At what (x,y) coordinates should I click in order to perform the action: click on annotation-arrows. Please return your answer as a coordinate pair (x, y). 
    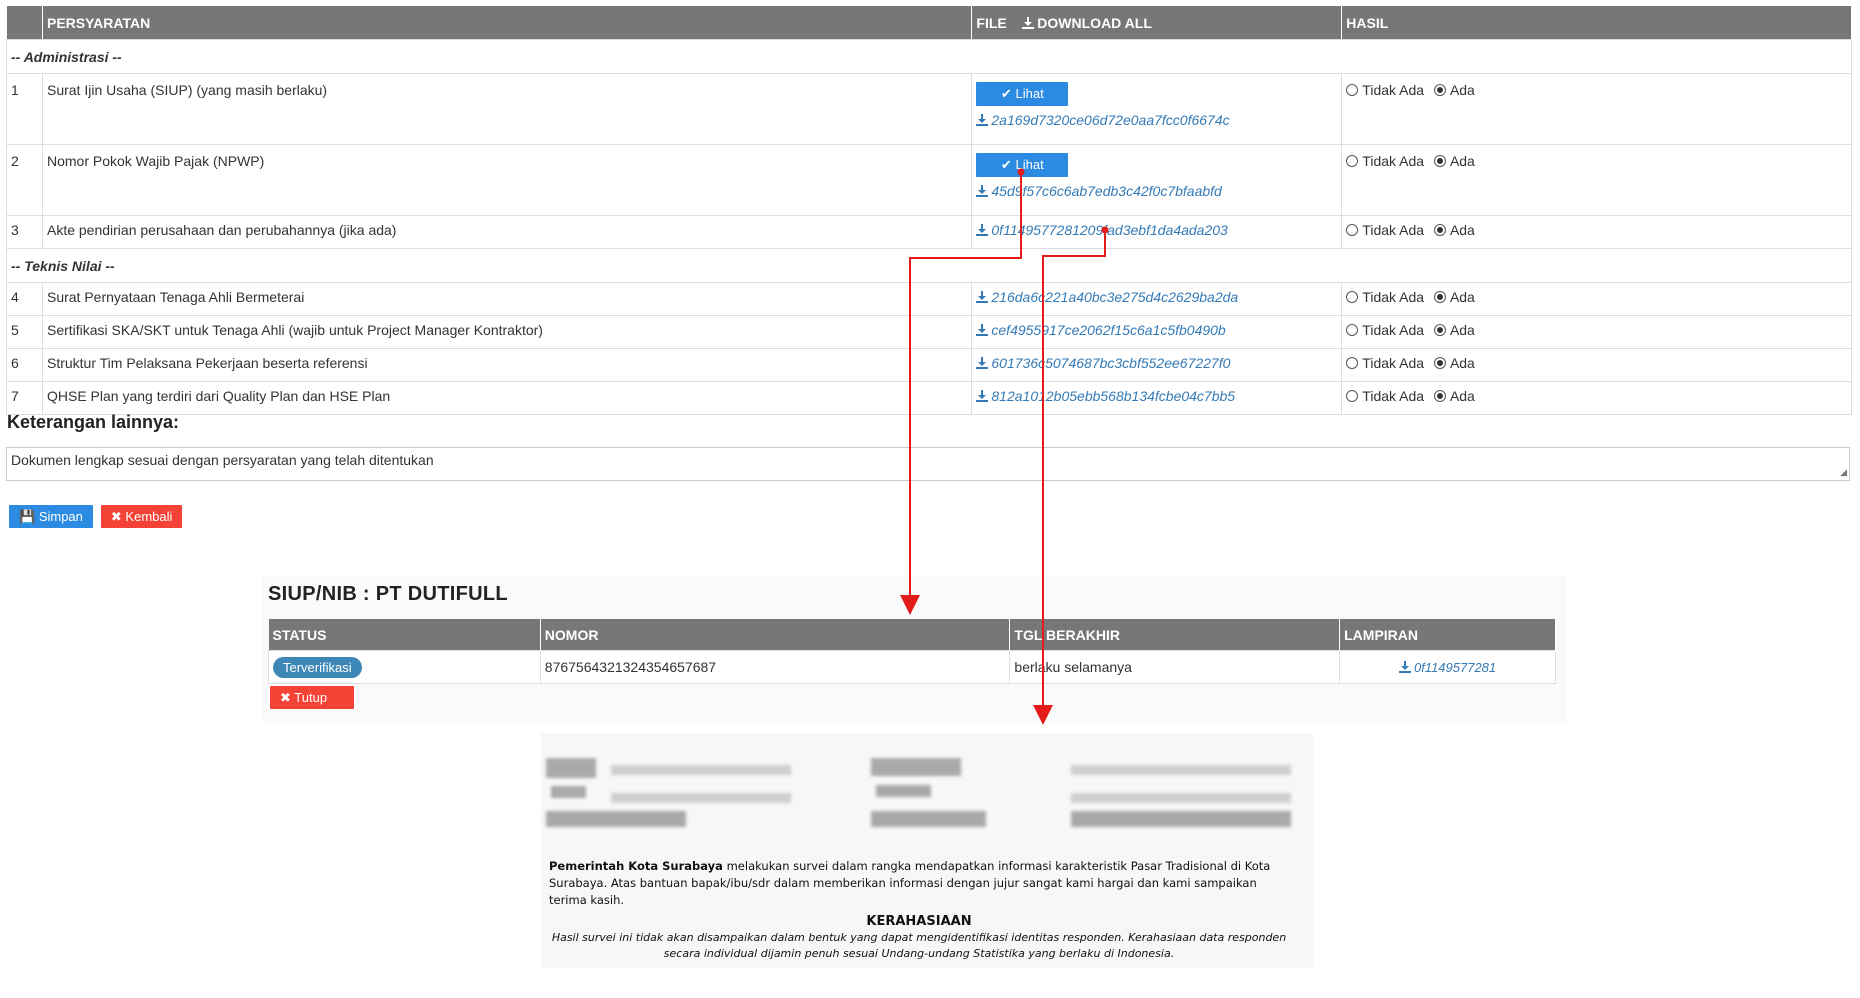
    Looking at the image, I should click on (1004, 446).